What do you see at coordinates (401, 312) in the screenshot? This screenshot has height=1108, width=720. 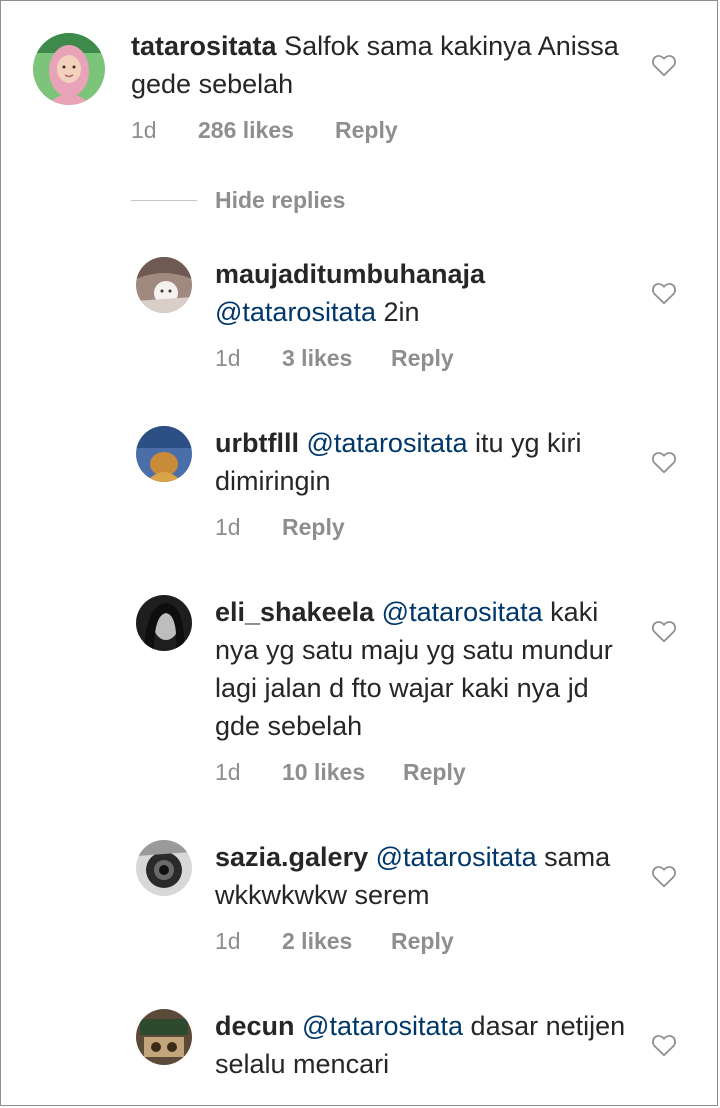 I see `comment-body: 2in` at bounding box center [401, 312].